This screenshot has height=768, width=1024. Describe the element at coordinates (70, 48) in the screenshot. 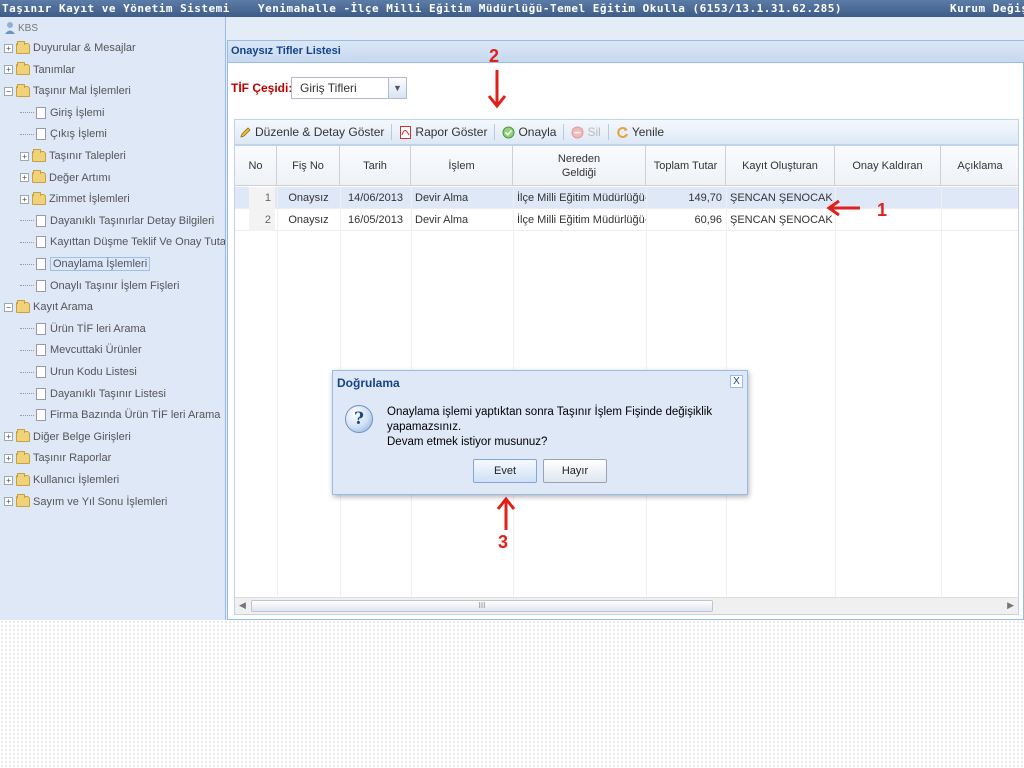

I see `sidebar-item: + Duyurular & Mesajlar` at that location.